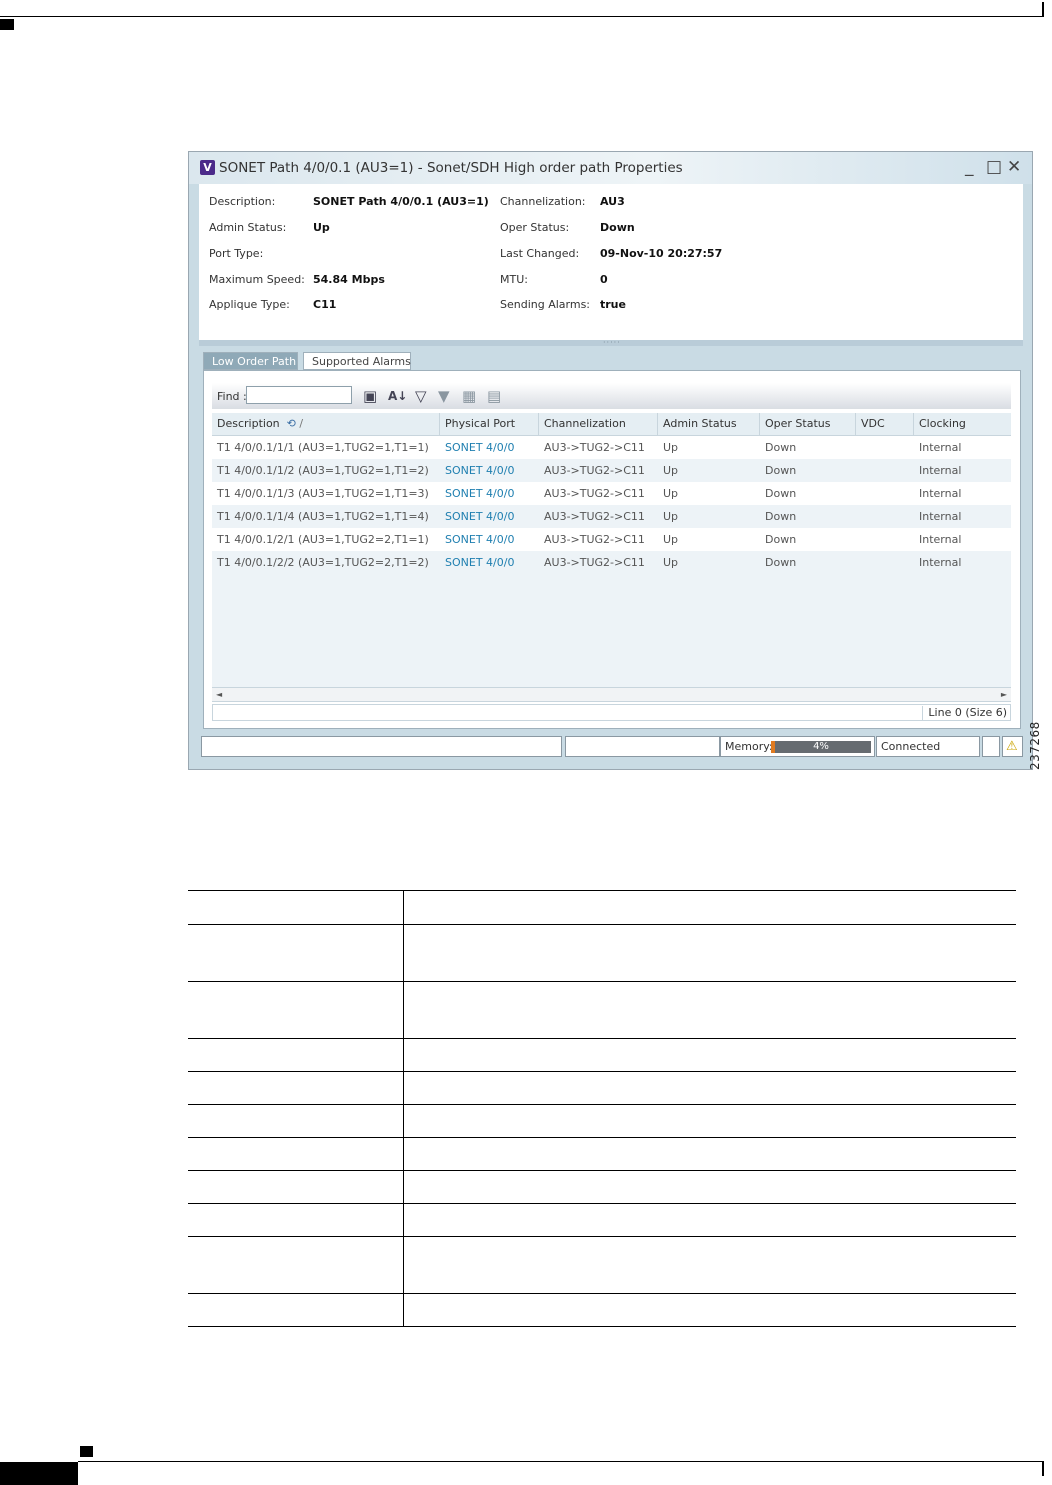 Image resolution: width=1052 pixels, height=1485 pixels. What do you see at coordinates (207, 167) in the screenshot?
I see `app-logo-icon: V` at bounding box center [207, 167].